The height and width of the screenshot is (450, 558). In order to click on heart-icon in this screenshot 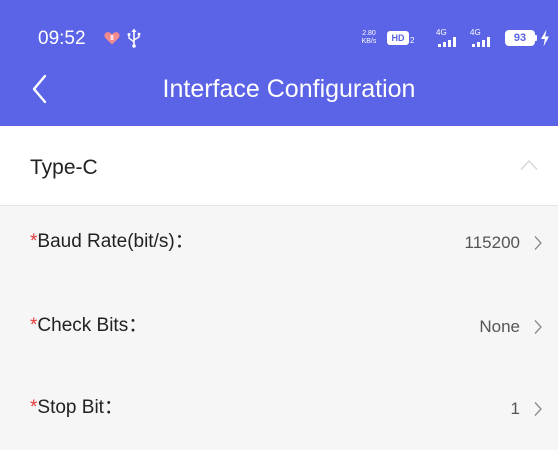, I will do `click(112, 38)`.